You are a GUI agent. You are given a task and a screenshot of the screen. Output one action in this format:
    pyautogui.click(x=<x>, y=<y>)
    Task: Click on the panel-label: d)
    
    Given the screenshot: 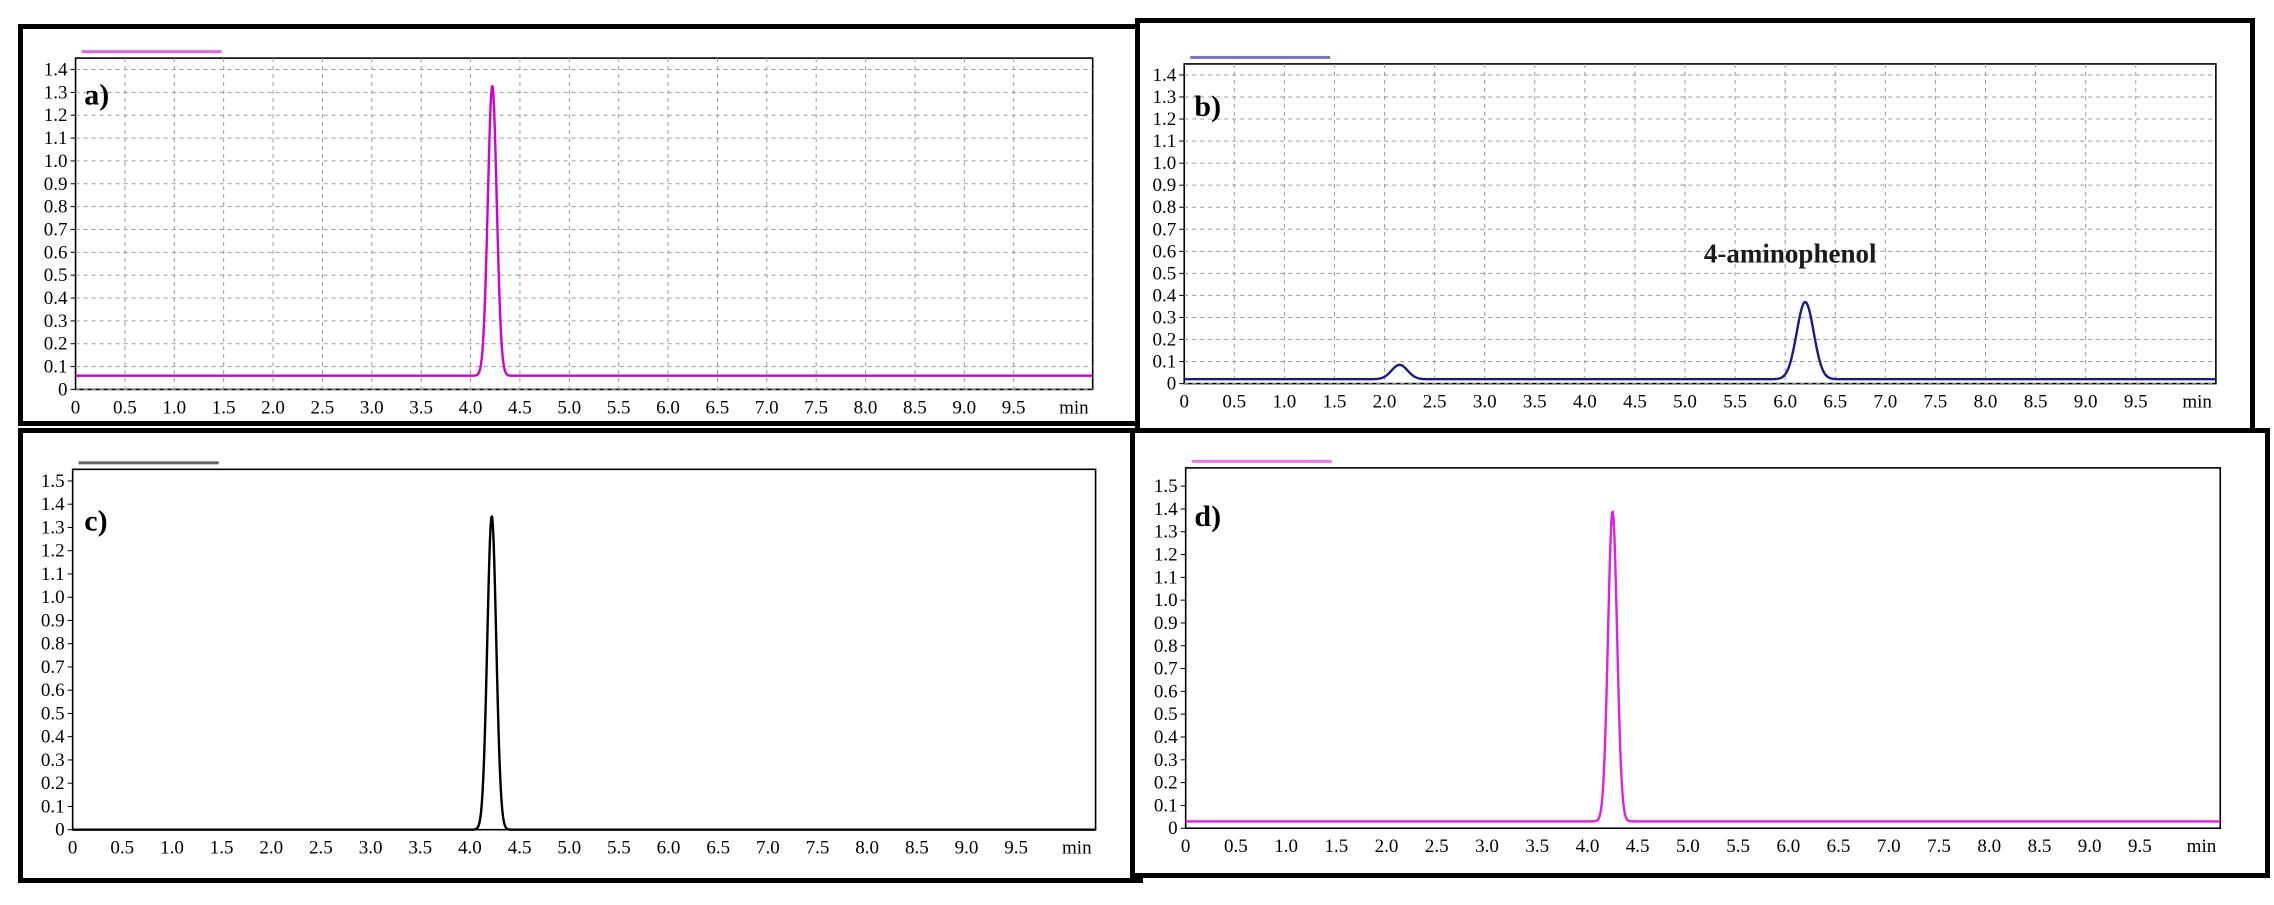 What is the action you would take?
    pyautogui.click(x=1207, y=516)
    